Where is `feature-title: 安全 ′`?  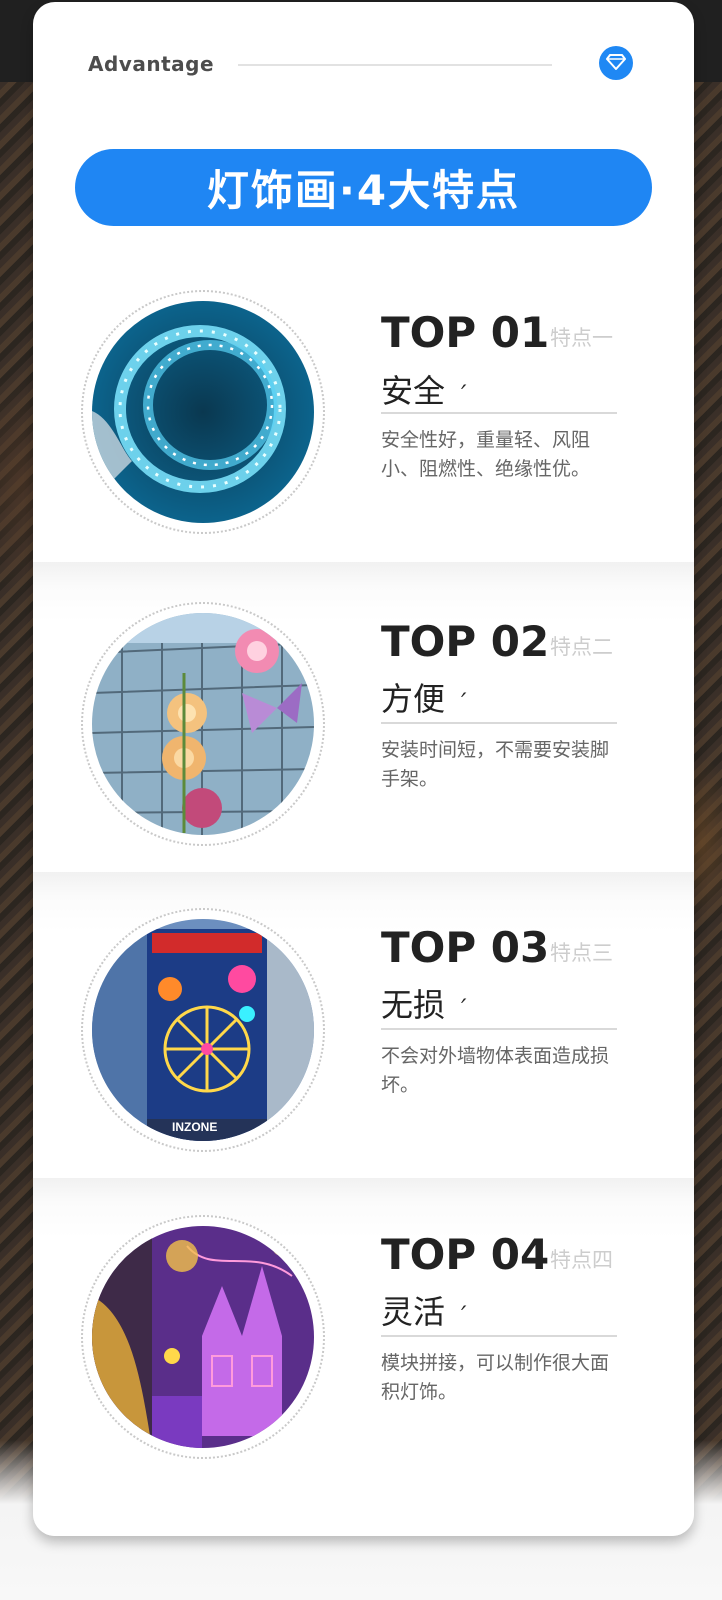 feature-title: 安全 ′ is located at coordinates (423, 389).